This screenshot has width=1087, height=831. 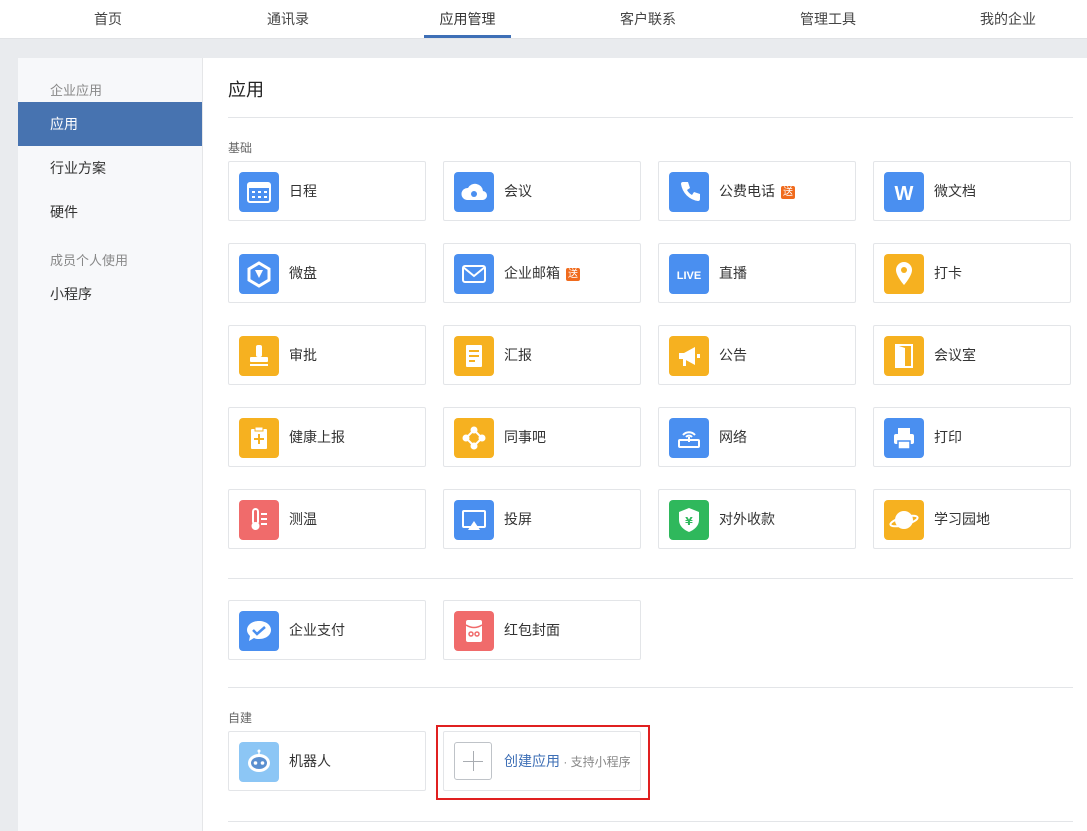 I want to click on app-name-row: 机器人, so click(x=310, y=761).